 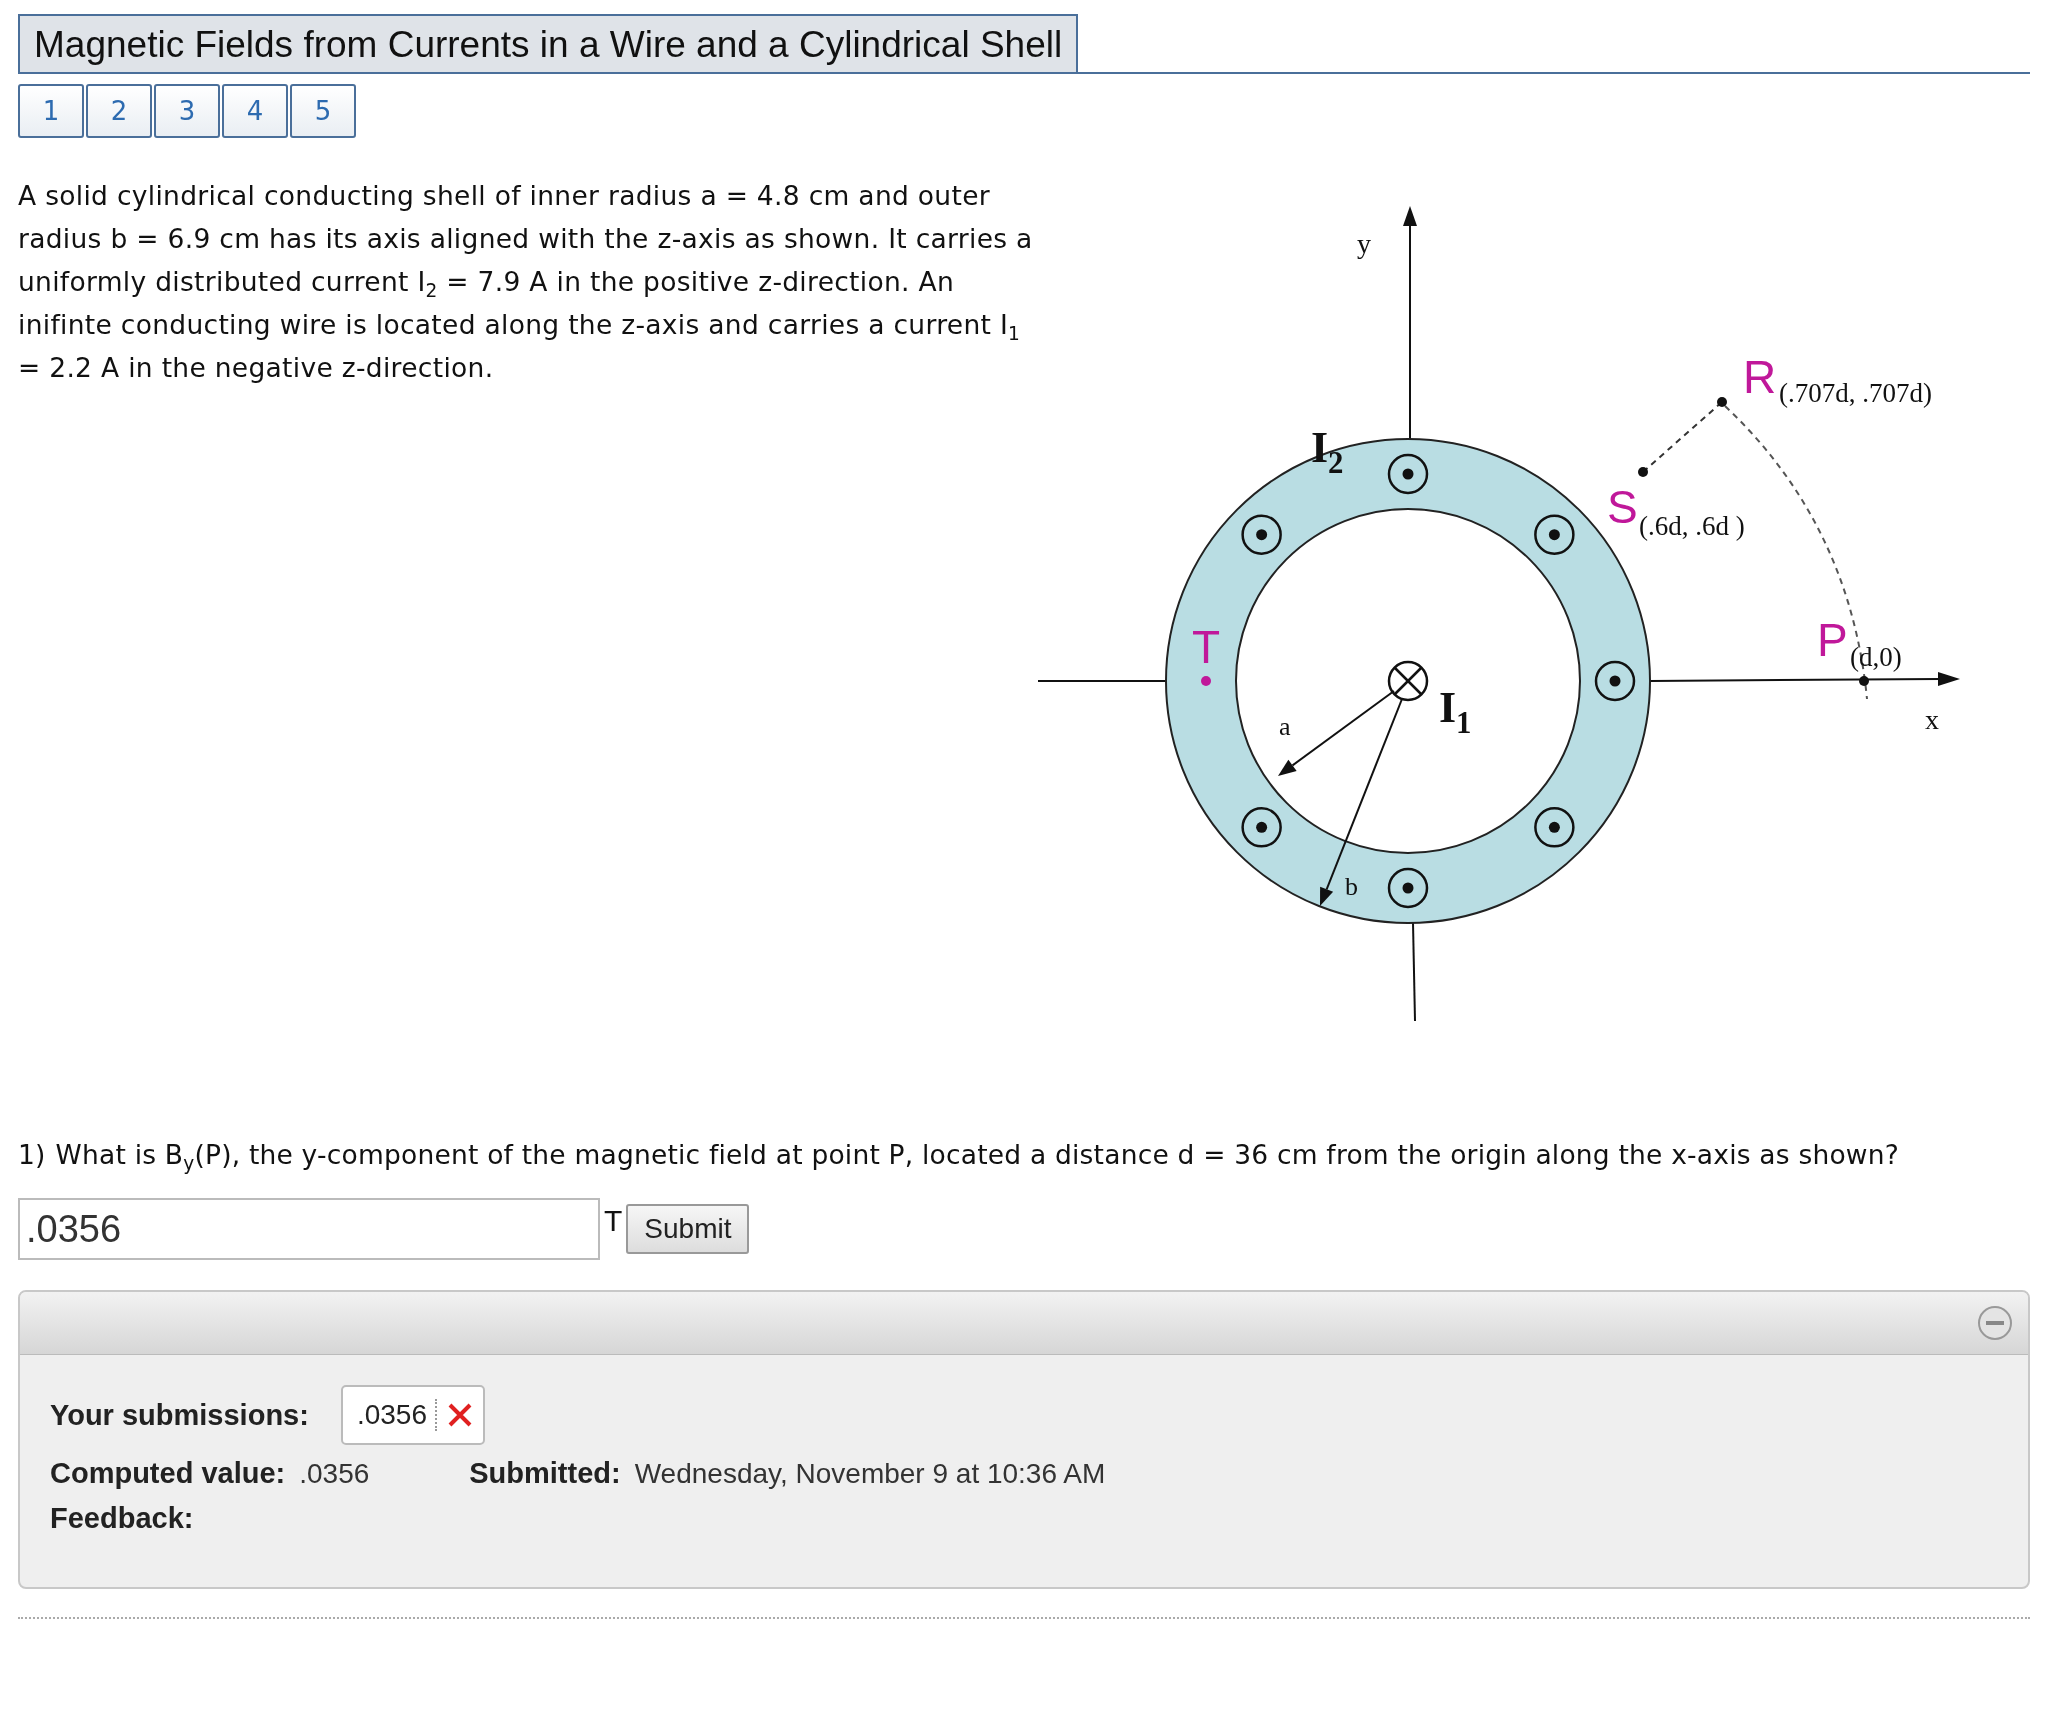 I want to click on point-label: P, so click(x=1832, y=640).